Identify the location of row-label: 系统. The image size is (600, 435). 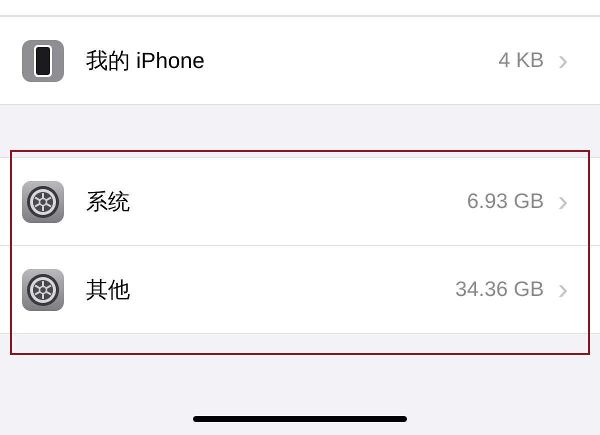
(108, 202).